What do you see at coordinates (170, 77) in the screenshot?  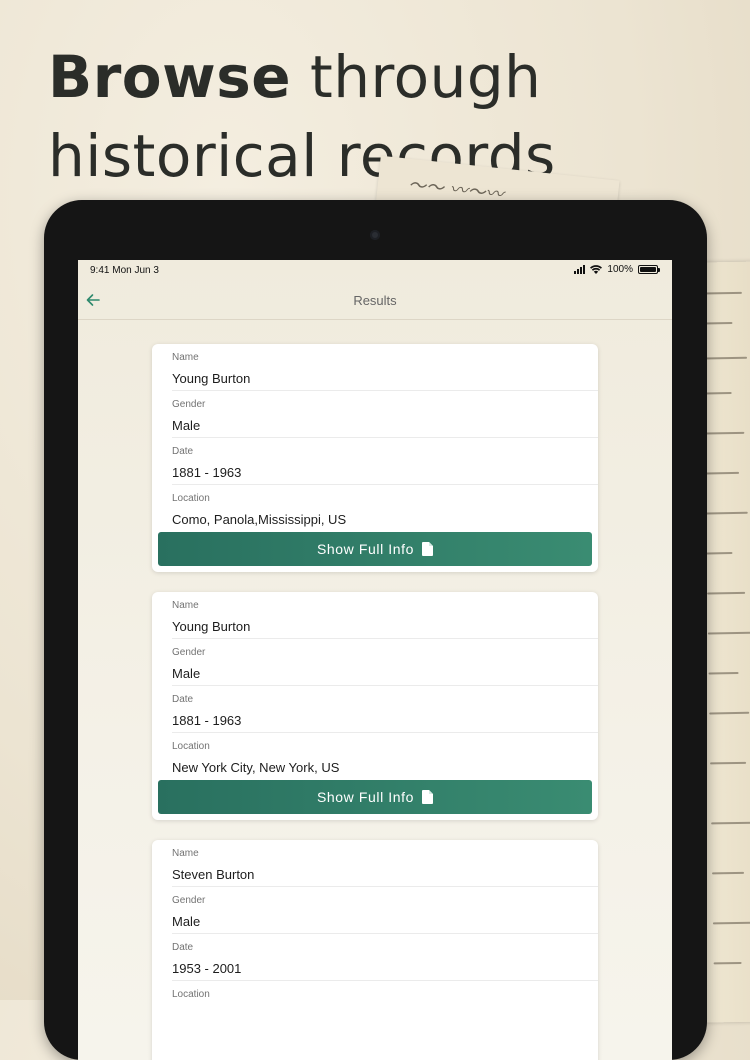 I see `headline-bold: Browse` at bounding box center [170, 77].